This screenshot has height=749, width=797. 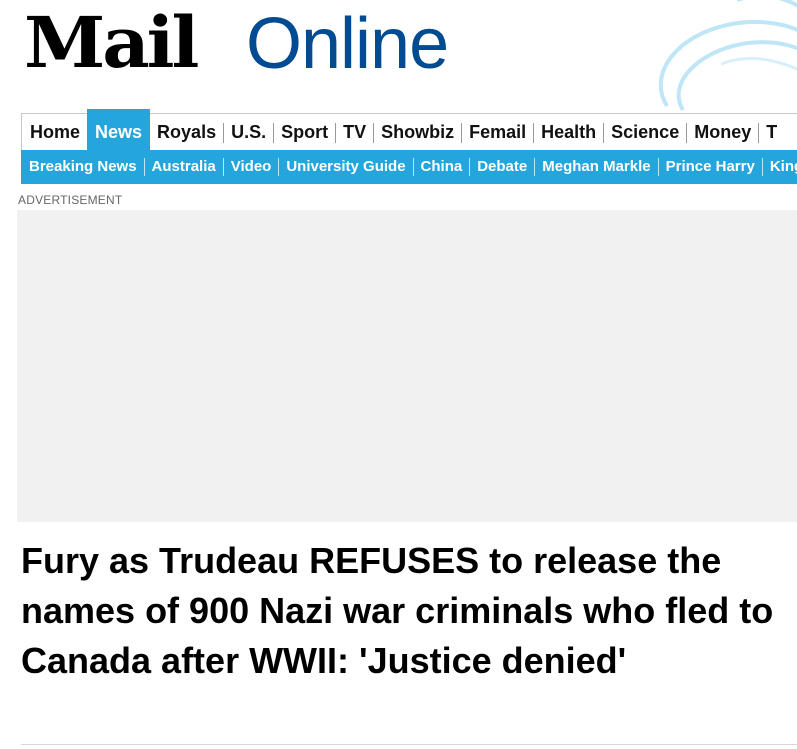 What do you see at coordinates (568, 132) in the screenshot?
I see `nav-health: Health` at bounding box center [568, 132].